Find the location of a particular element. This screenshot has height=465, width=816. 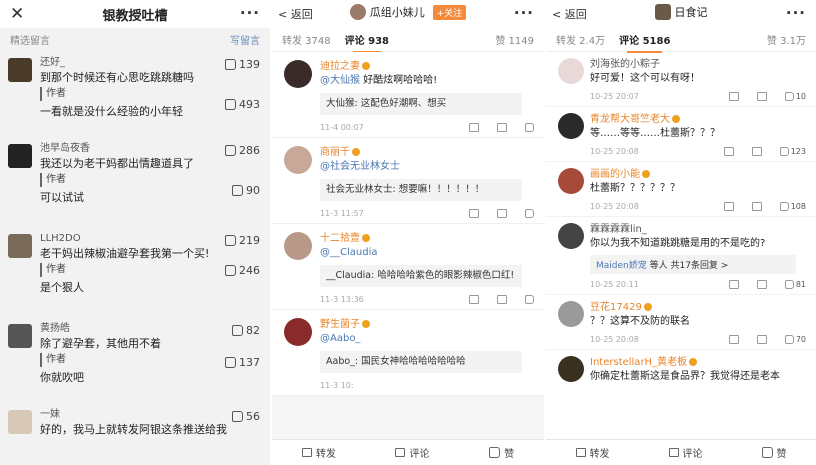

panel2-header: < 返回 瓜组小妹儿 +关注 ··· is located at coordinates (408, 14).